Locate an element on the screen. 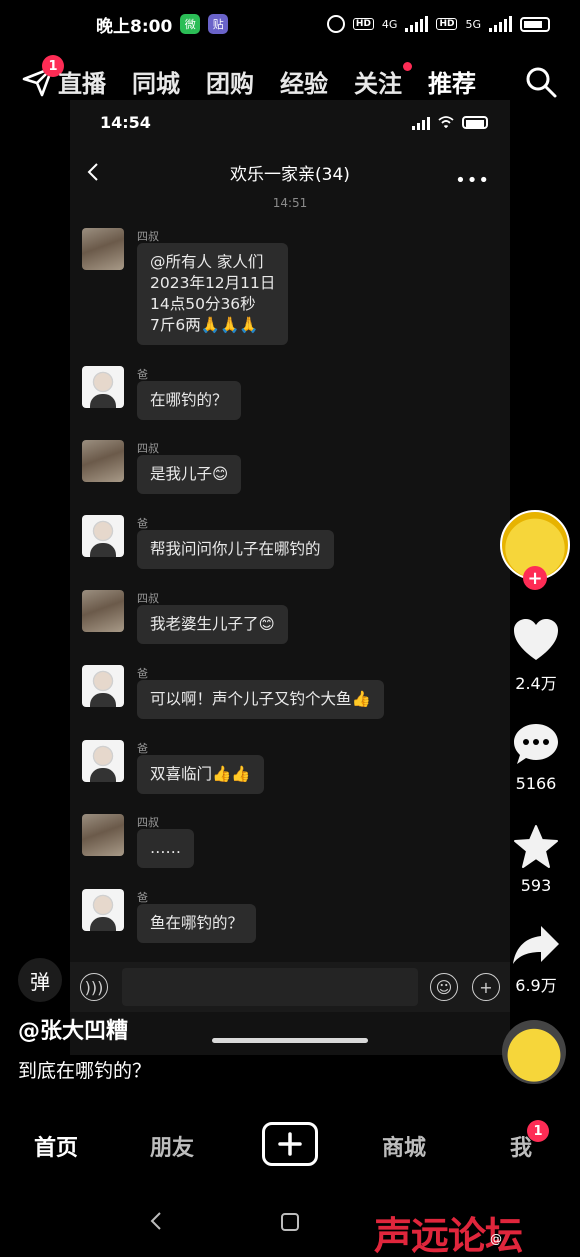  chat-status-indicators is located at coordinates (450, 122).